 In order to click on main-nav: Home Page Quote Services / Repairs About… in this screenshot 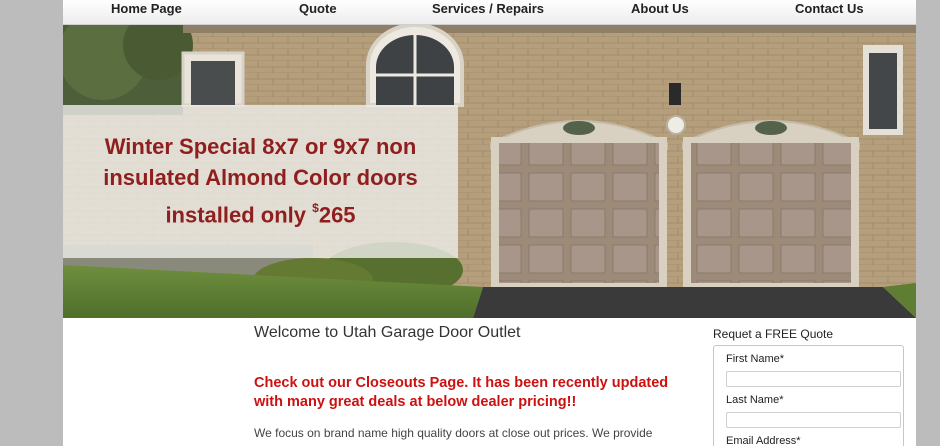, I will do `click(489, 12)`.